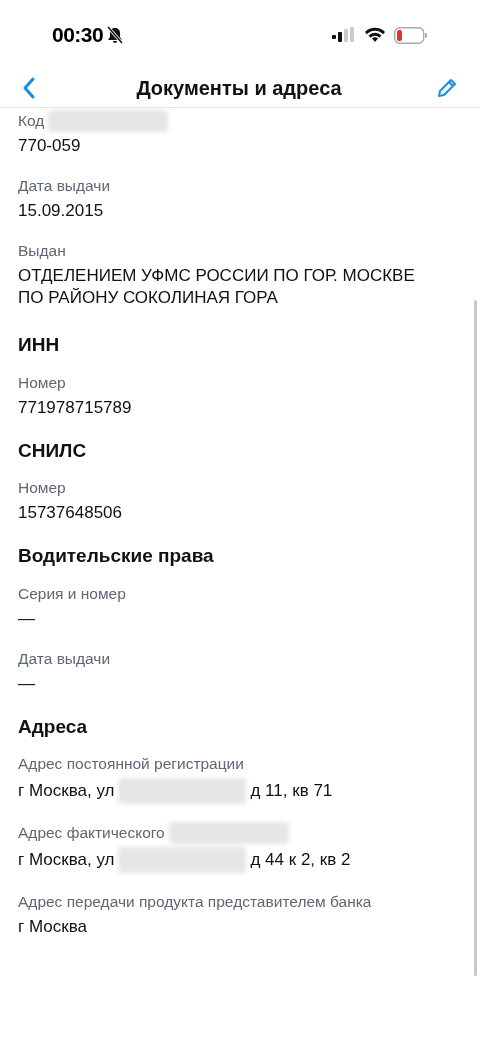 The width and height of the screenshot is (480, 1043). I want to click on field-value: 771978715789, so click(75, 407).